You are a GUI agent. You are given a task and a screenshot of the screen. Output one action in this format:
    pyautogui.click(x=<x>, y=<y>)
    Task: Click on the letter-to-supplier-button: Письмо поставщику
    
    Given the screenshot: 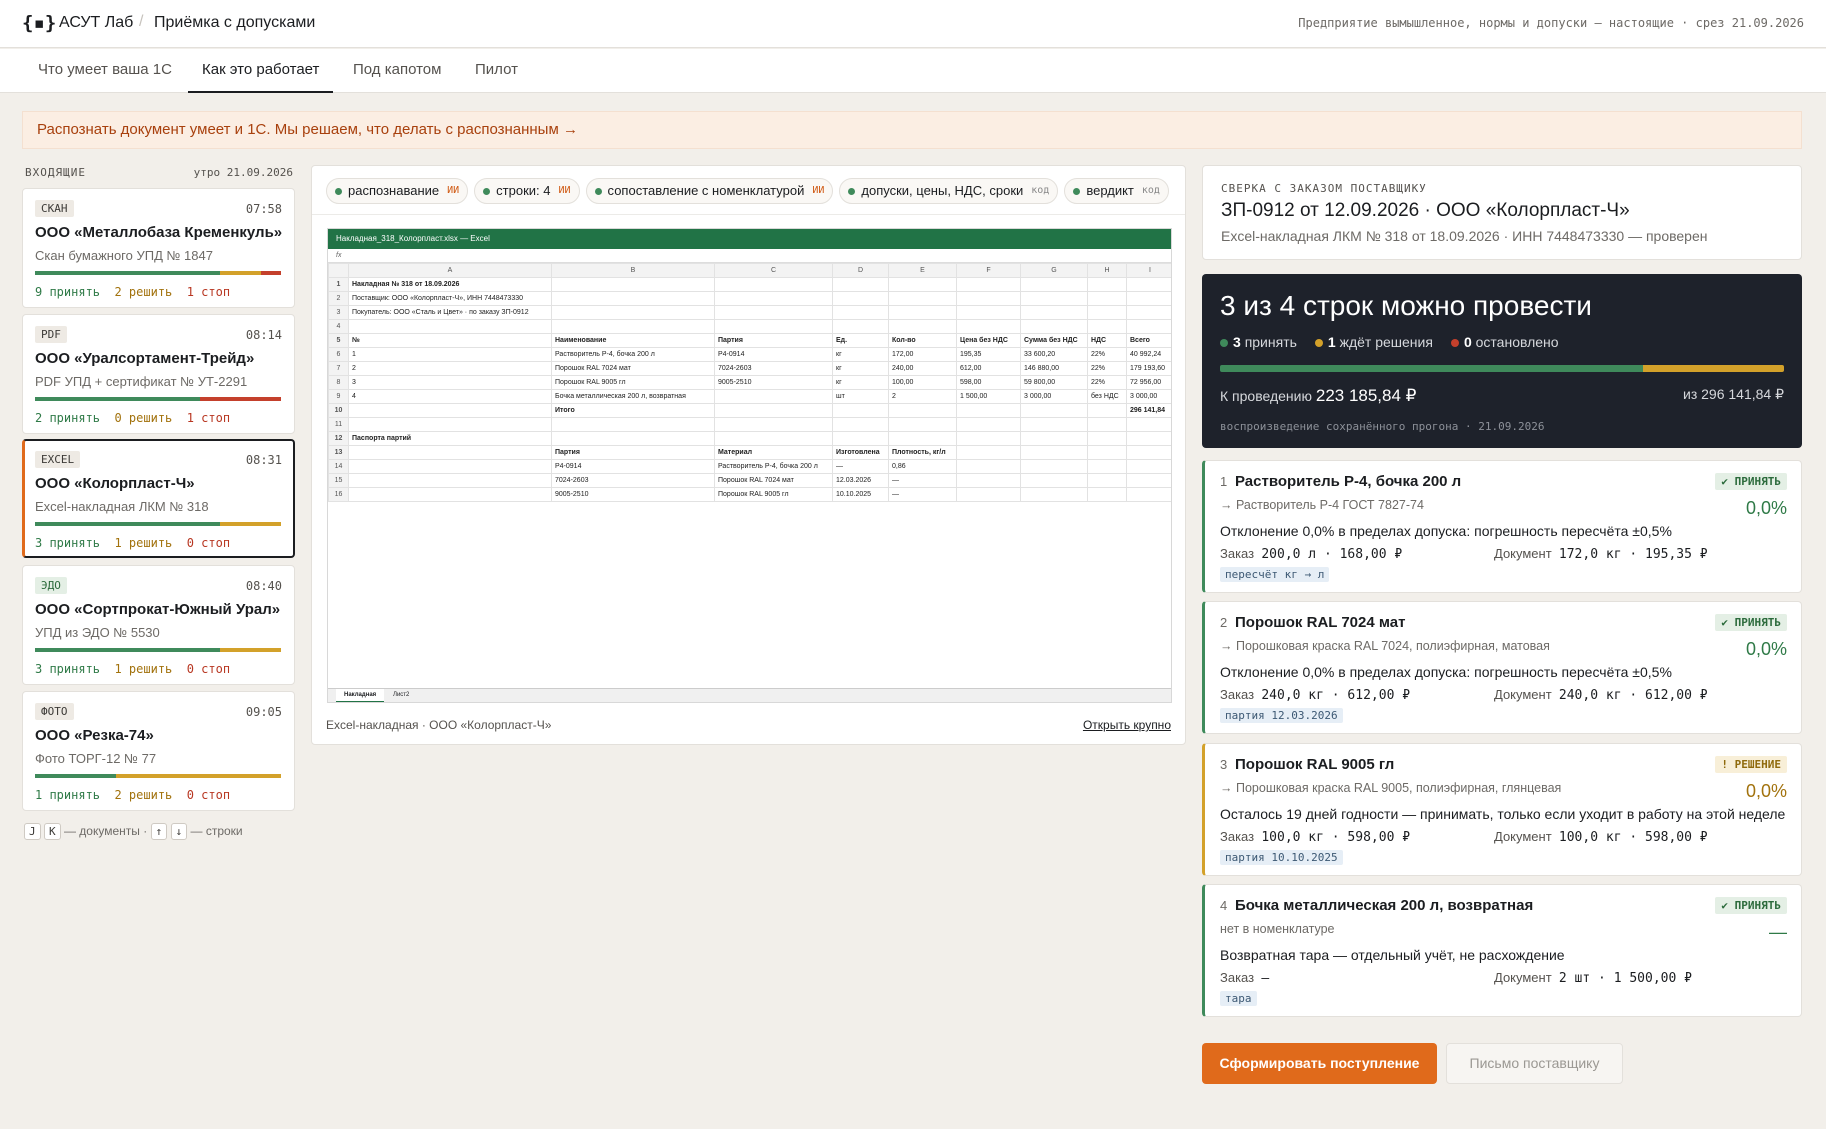 What is the action you would take?
    pyautogui.click(x=1534, y=1063)
    